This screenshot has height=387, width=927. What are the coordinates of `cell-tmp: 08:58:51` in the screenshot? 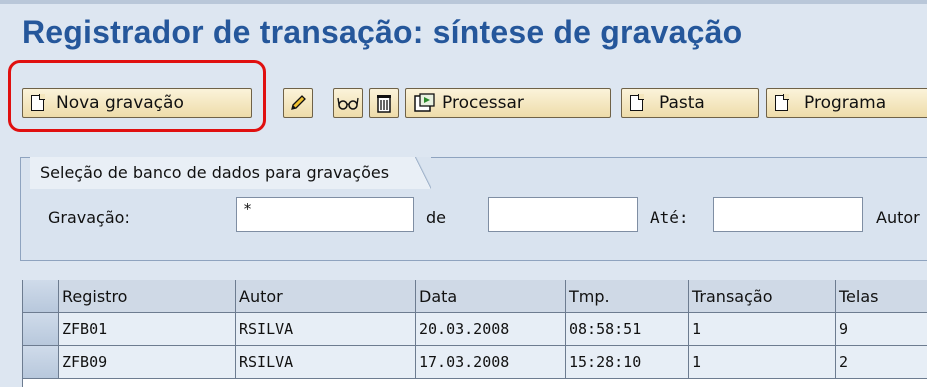 It's located at (627, 329).